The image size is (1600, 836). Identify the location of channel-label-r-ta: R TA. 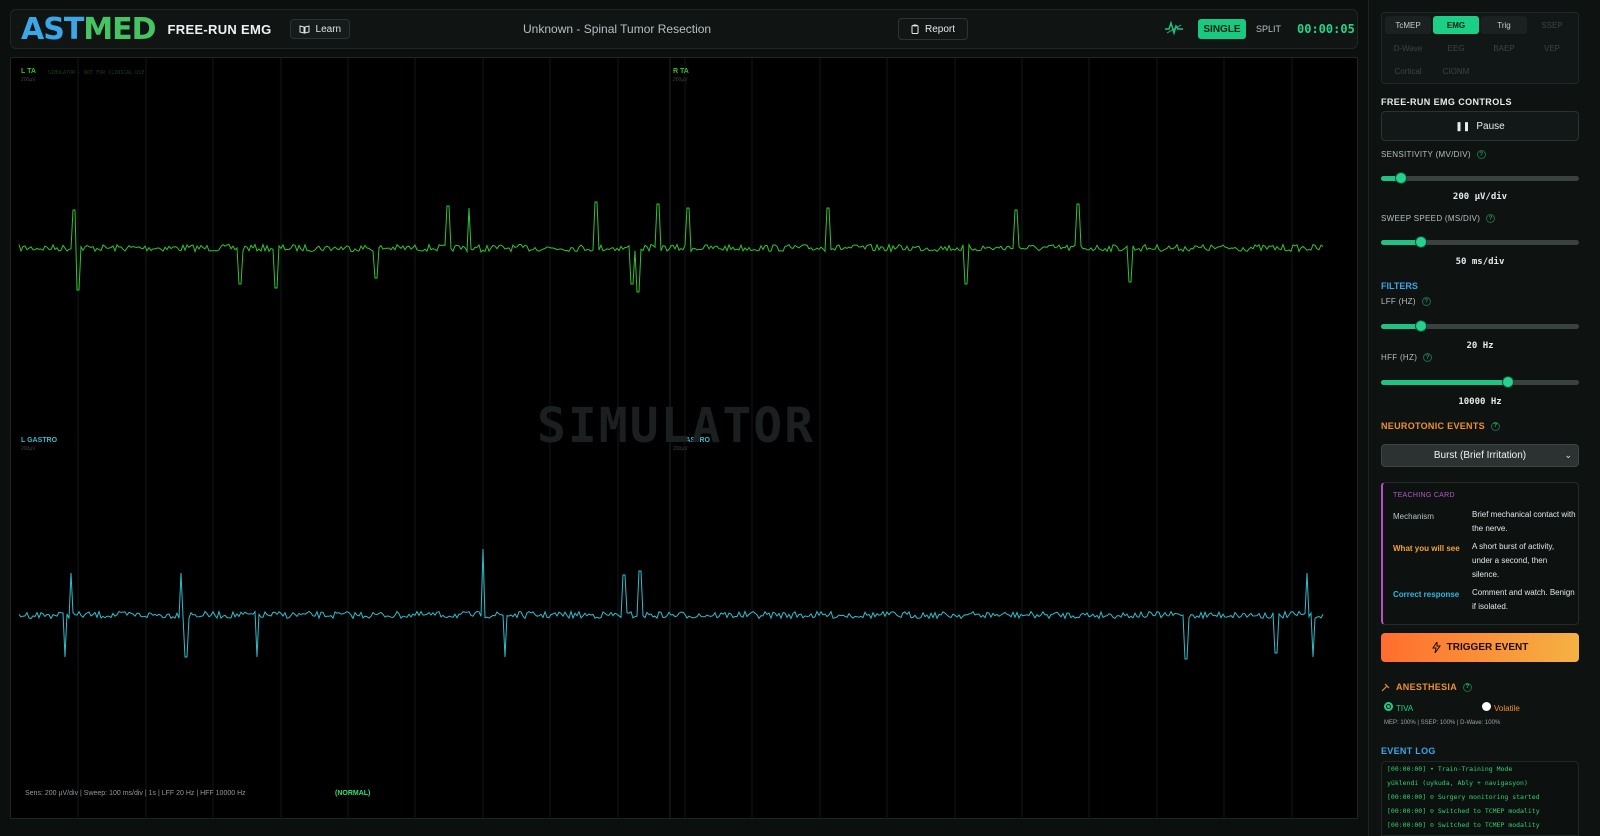
(681, 71).